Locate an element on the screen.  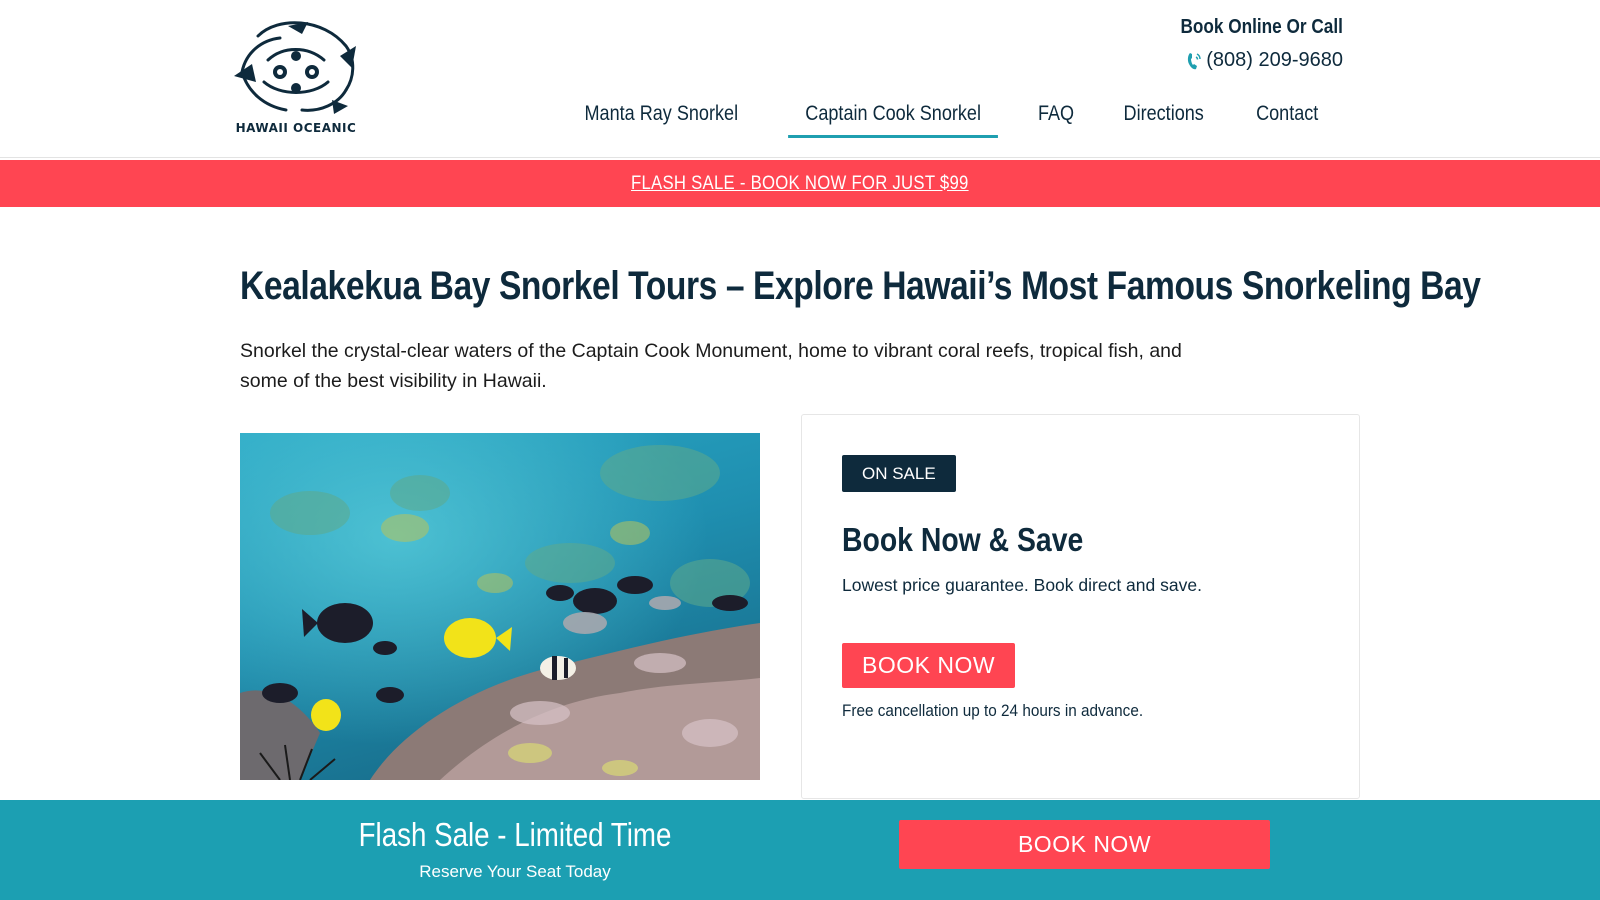
flash-sale-link: FLASH SALE - BOOK NOW FOR JUST $99 is located at coordinates (800, 184).